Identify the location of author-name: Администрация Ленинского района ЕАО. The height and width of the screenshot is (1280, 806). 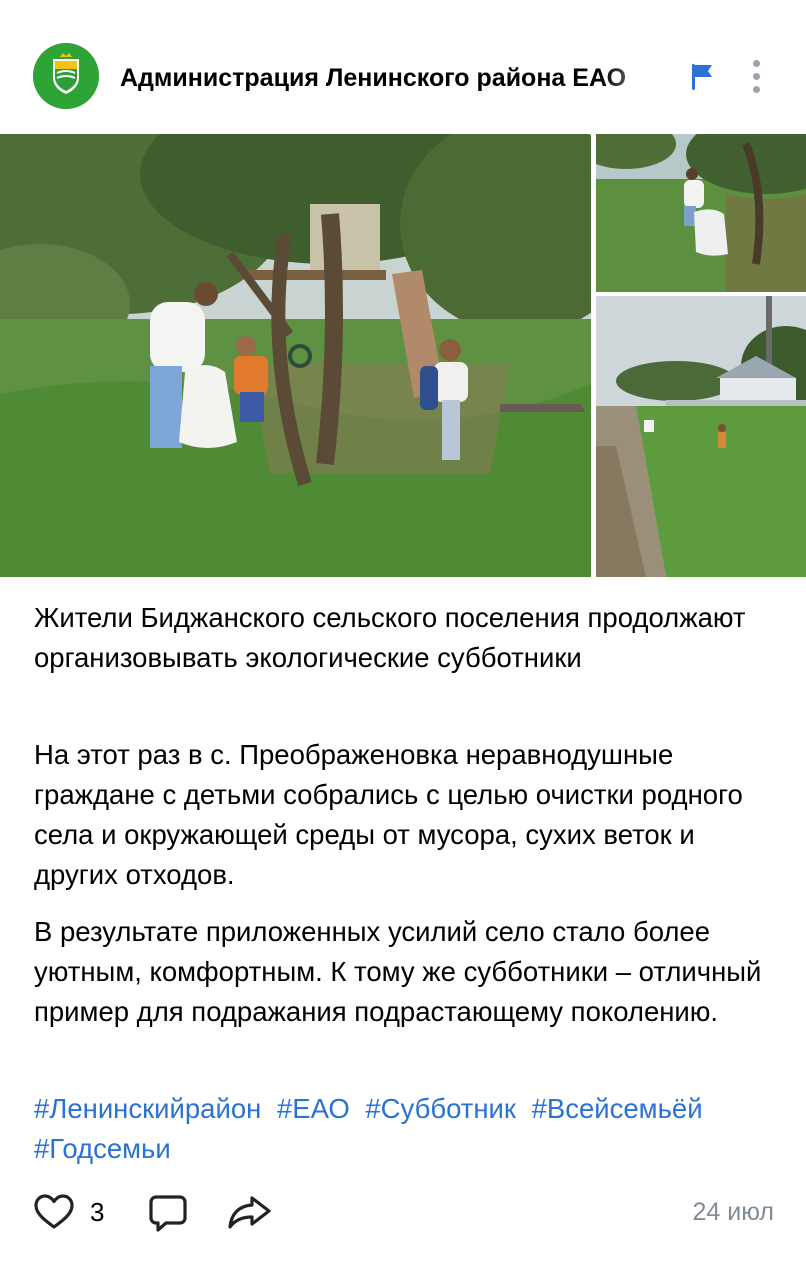
(400, 78).